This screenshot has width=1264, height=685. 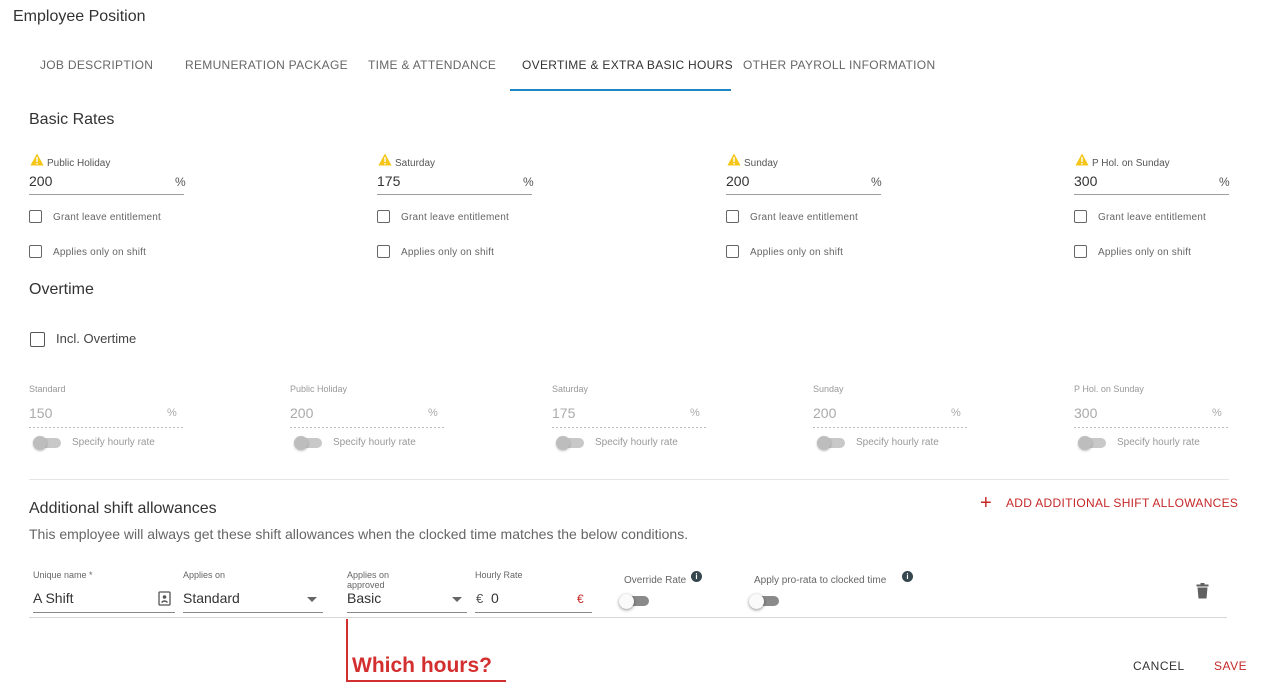 I want to click on overtime-saturday-label: Saturday, so click(x=570, y=389).